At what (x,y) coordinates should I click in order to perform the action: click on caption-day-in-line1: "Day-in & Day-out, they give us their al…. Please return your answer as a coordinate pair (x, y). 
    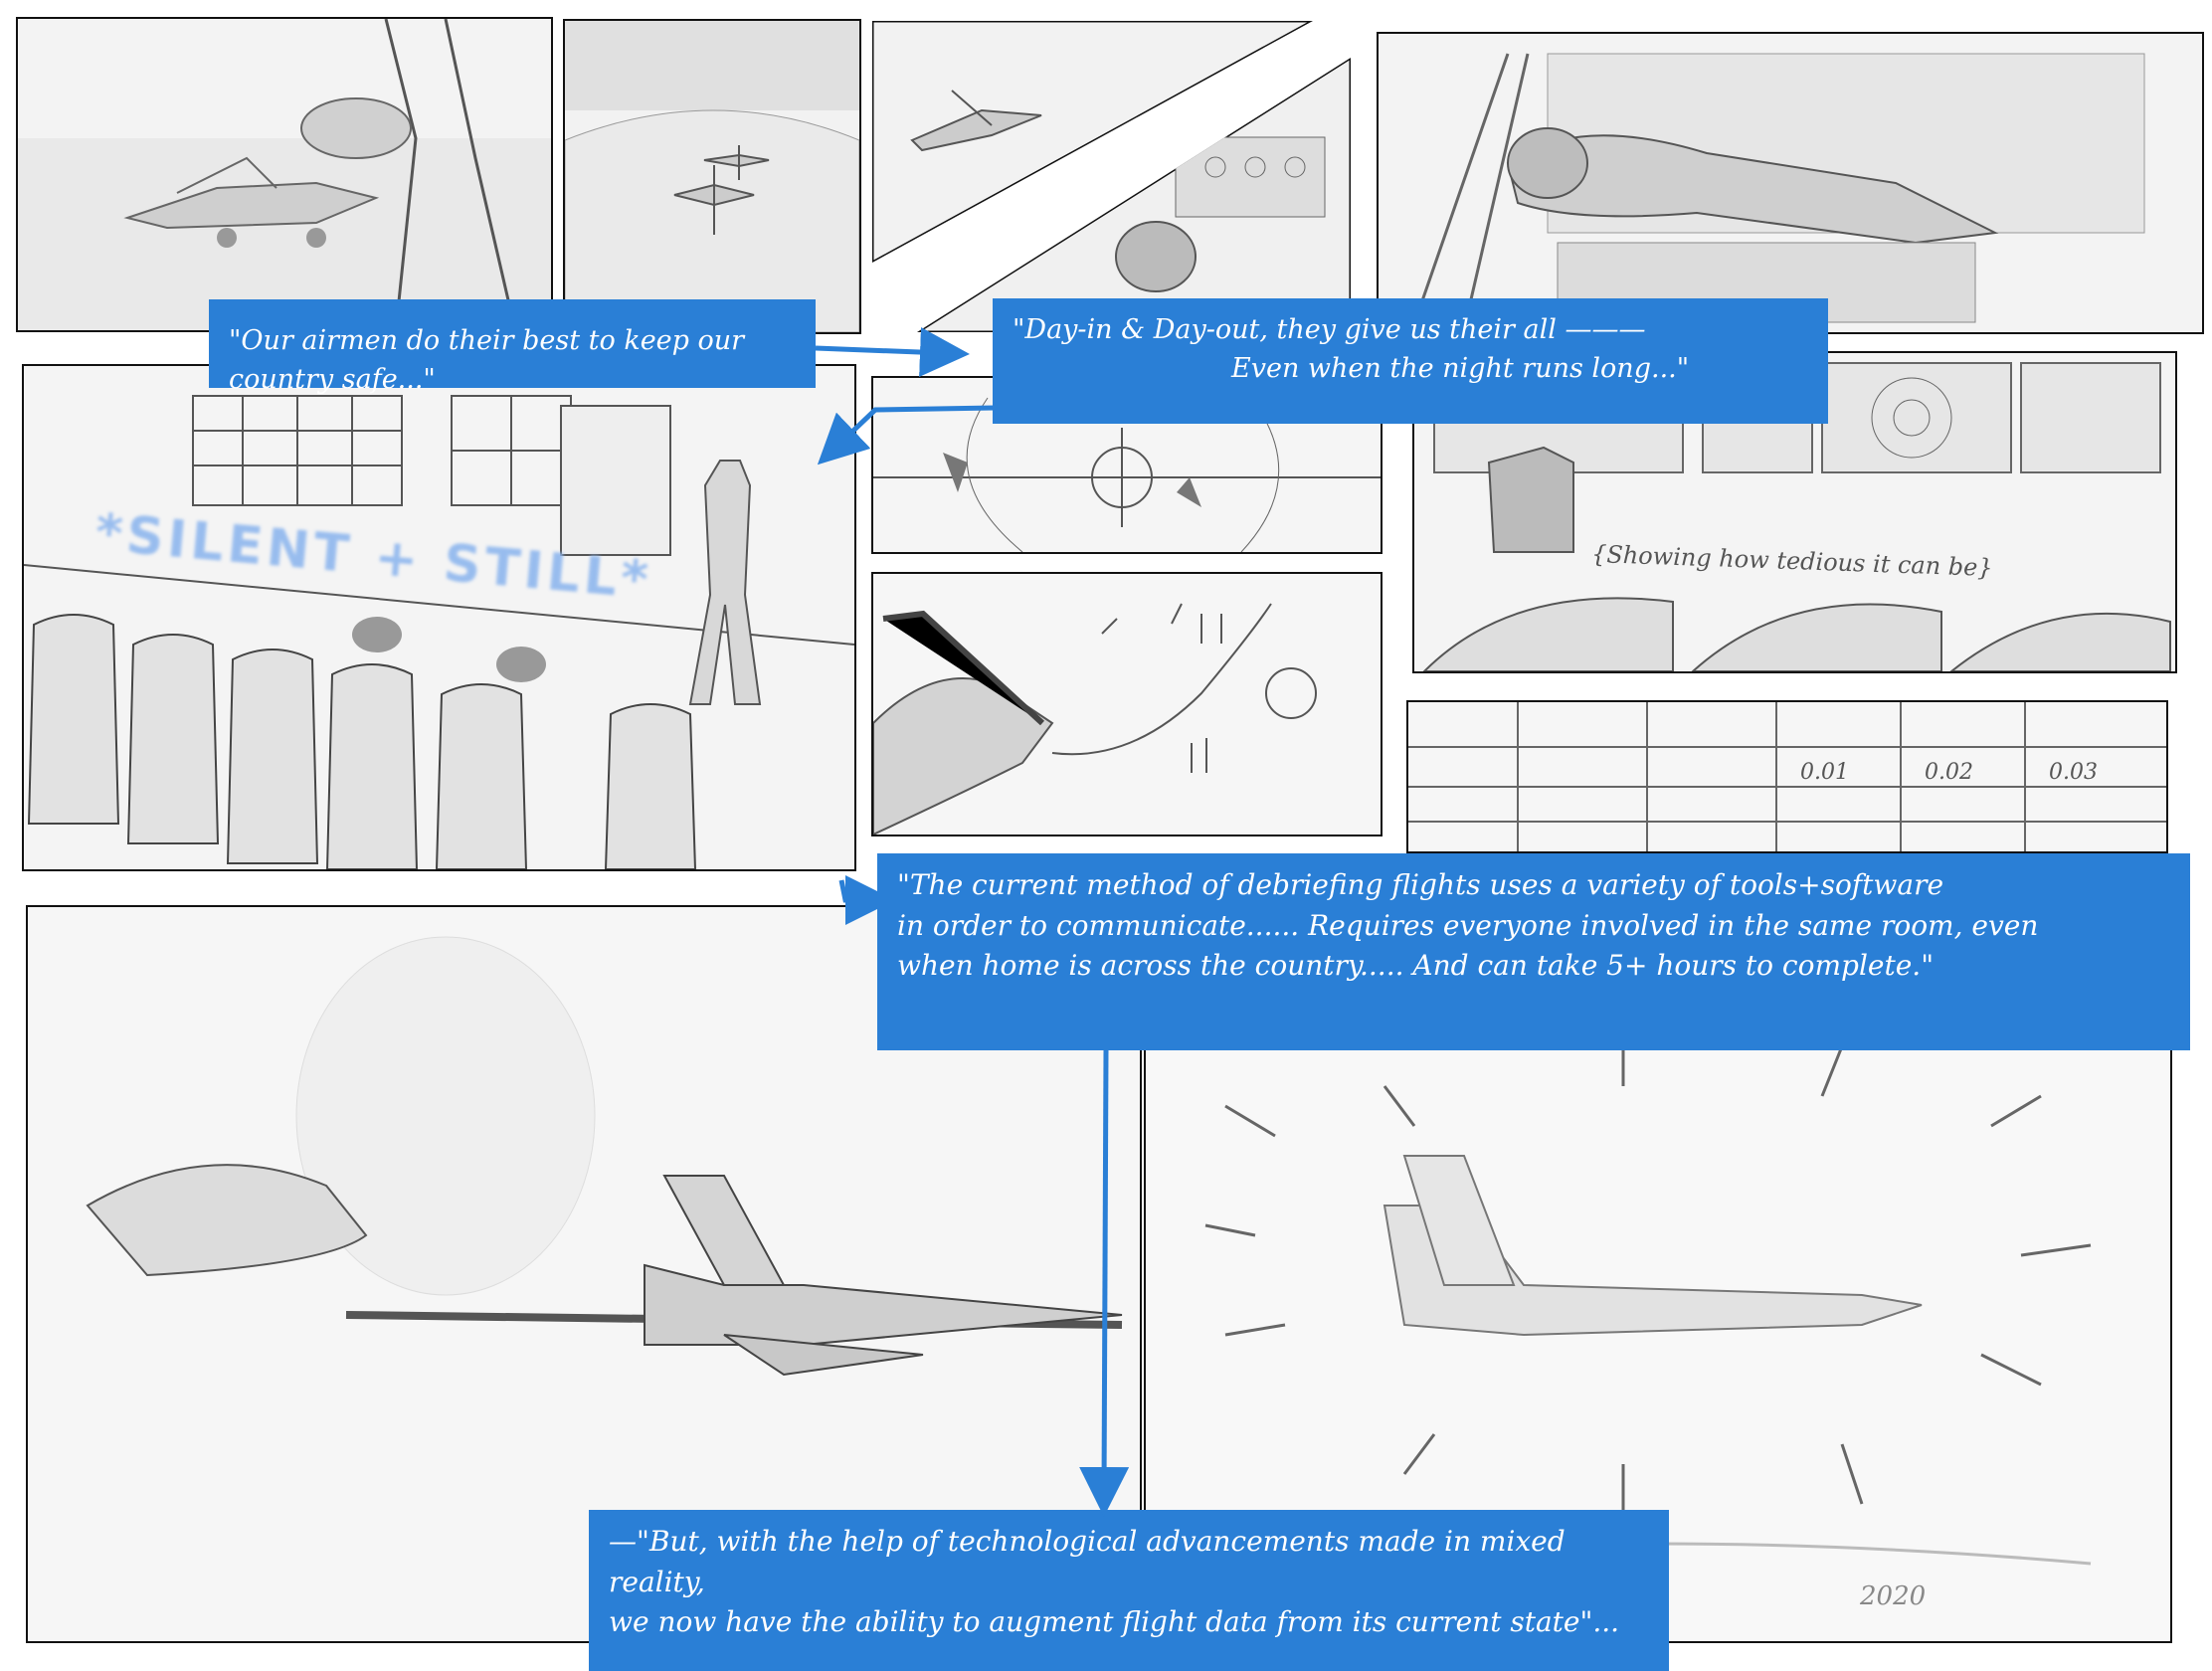
    Looking at the image, I should click on (1329, 329).